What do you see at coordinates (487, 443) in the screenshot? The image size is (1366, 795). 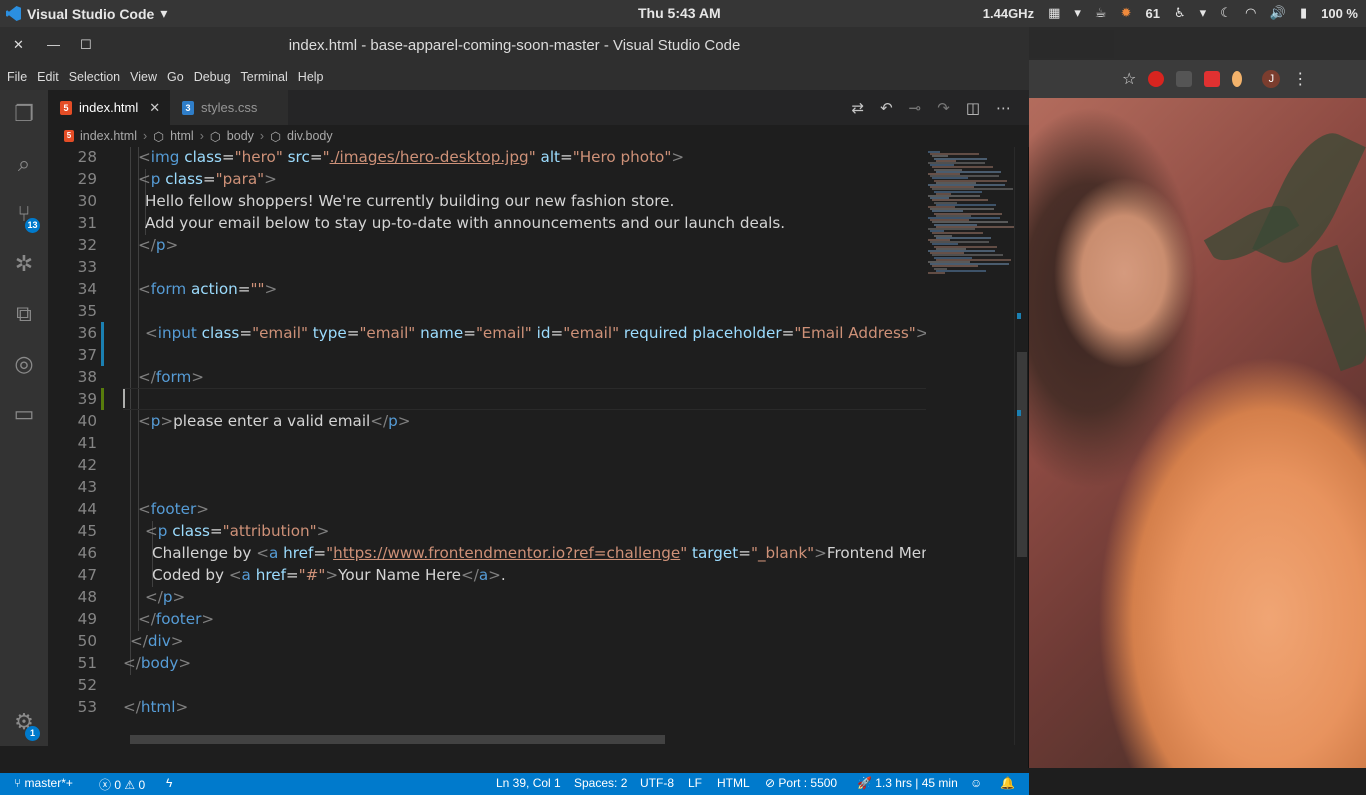 I see `code-line: 41` at bounding box center [487, 443].